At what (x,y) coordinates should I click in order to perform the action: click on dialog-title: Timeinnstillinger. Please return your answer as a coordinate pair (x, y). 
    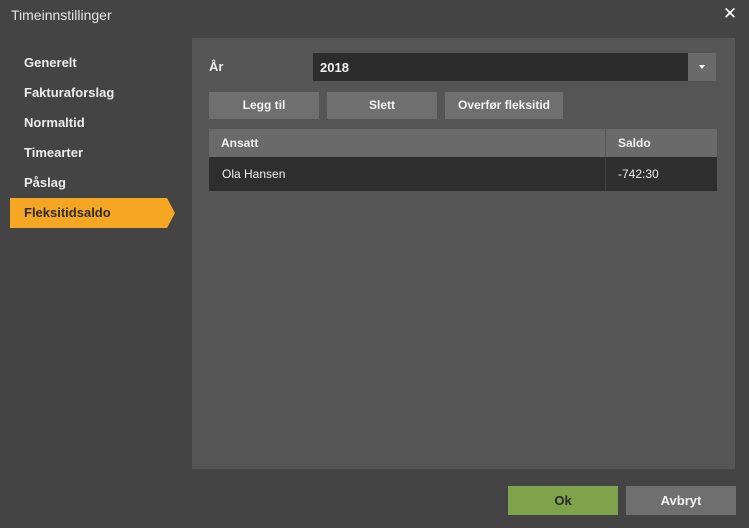
    Looking at the image, I should click on (61, 15).